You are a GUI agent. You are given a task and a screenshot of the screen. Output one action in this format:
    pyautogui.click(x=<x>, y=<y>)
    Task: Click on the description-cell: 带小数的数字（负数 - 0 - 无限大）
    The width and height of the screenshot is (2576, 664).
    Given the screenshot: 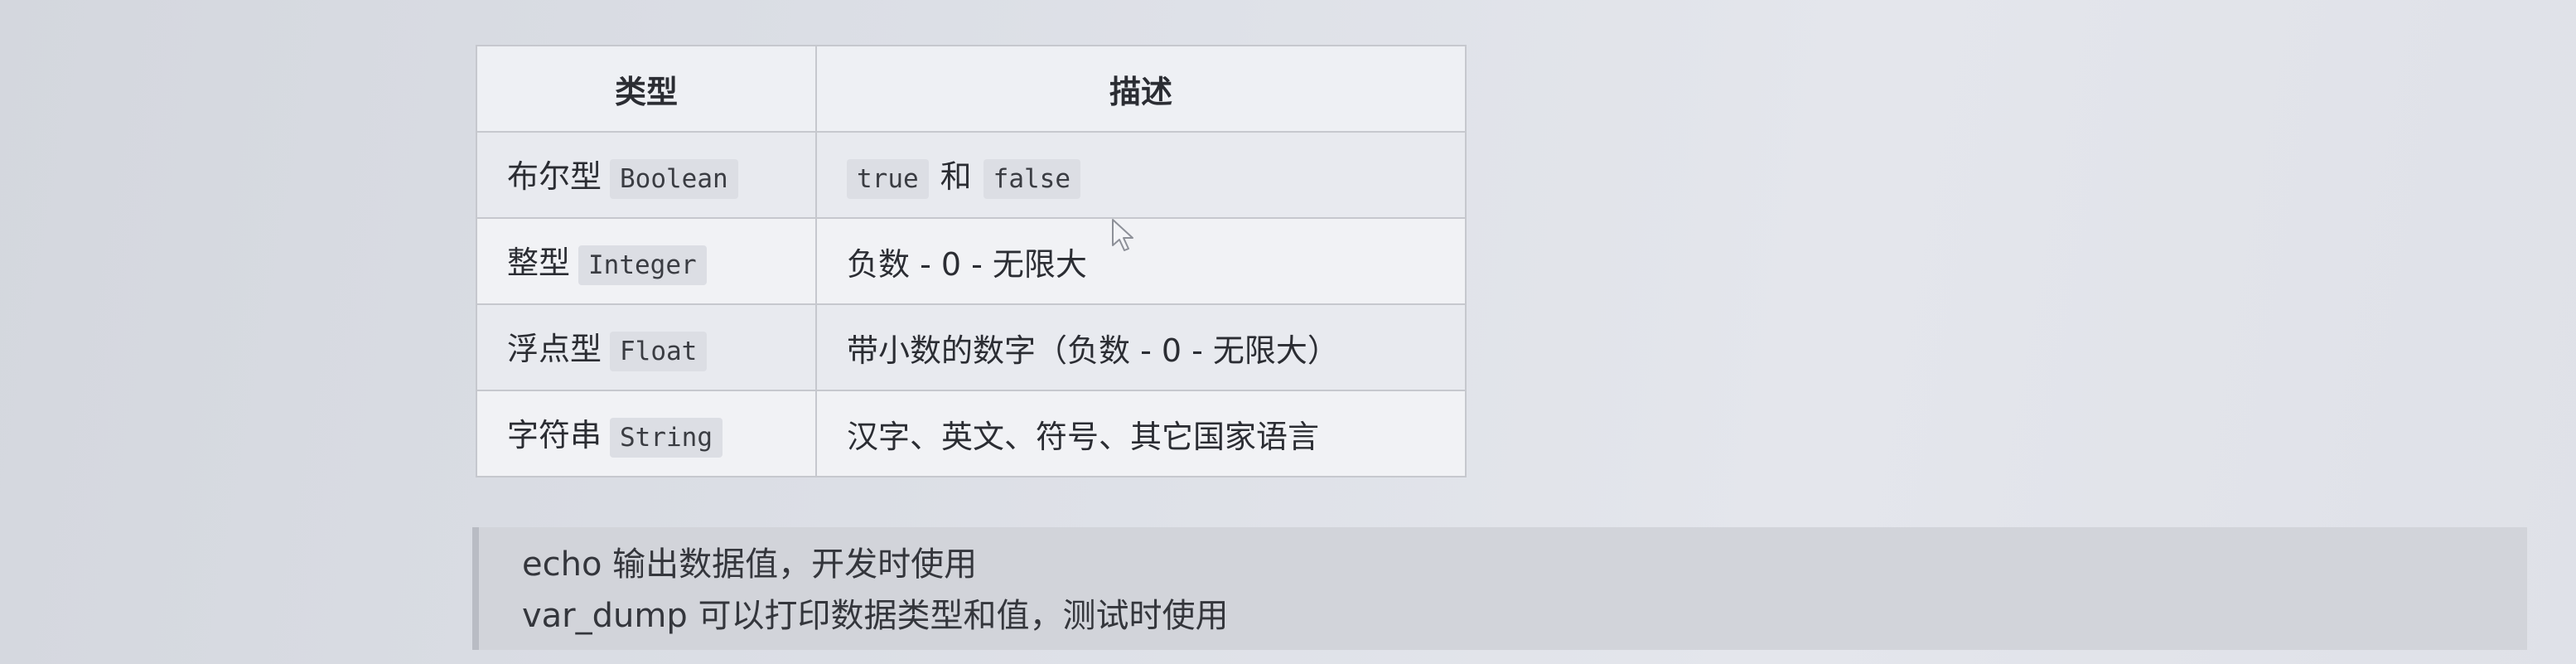 What is the action you would take?
    pyautogui.click(x=1141, y=347)
    